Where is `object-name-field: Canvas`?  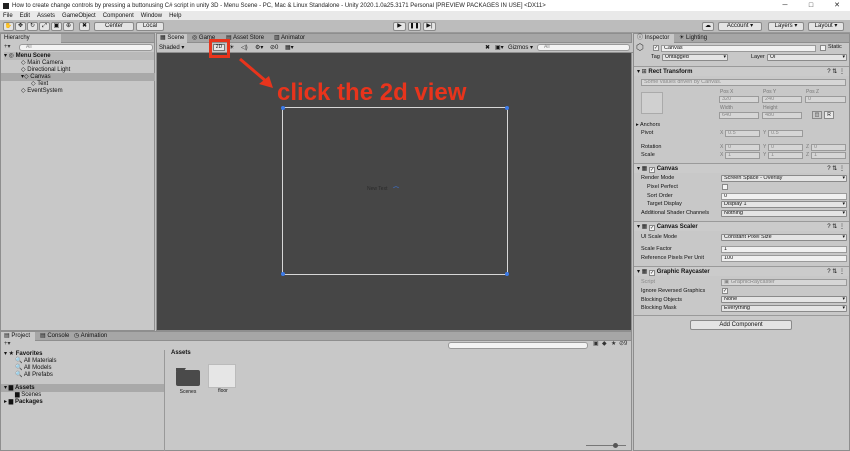 object-name-field: Canvas is located at coordinates (738, 48).